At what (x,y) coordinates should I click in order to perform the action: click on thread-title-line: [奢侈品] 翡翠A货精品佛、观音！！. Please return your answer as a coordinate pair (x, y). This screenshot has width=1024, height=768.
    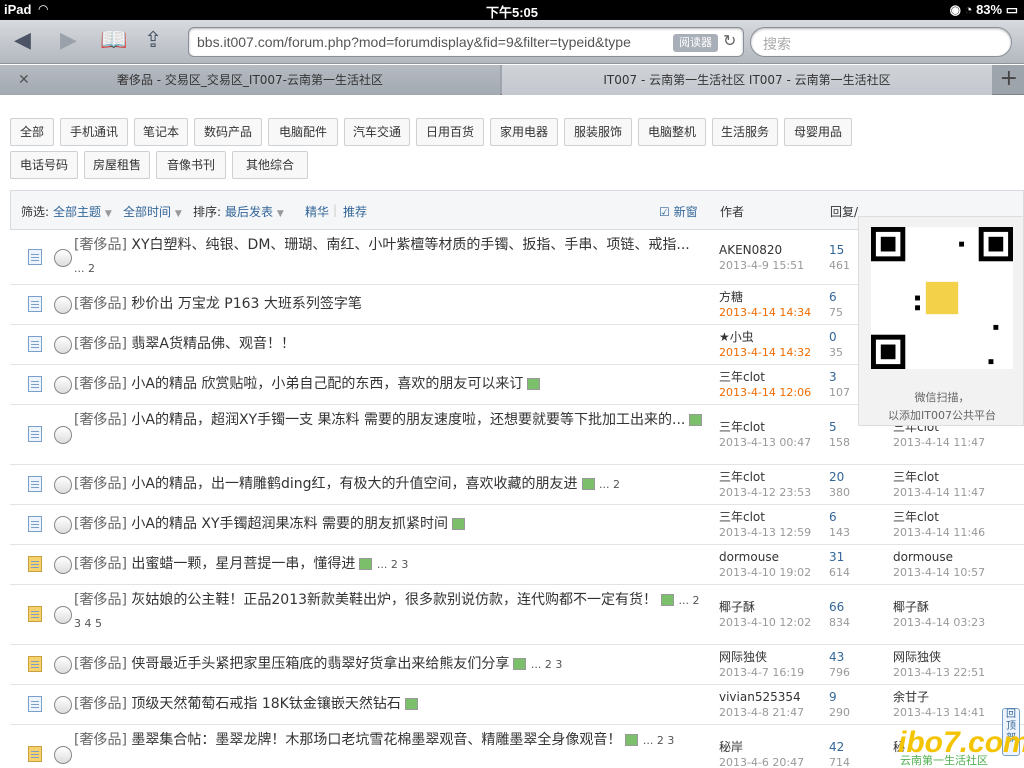
    Looking at the image, I should click on (389, 344).